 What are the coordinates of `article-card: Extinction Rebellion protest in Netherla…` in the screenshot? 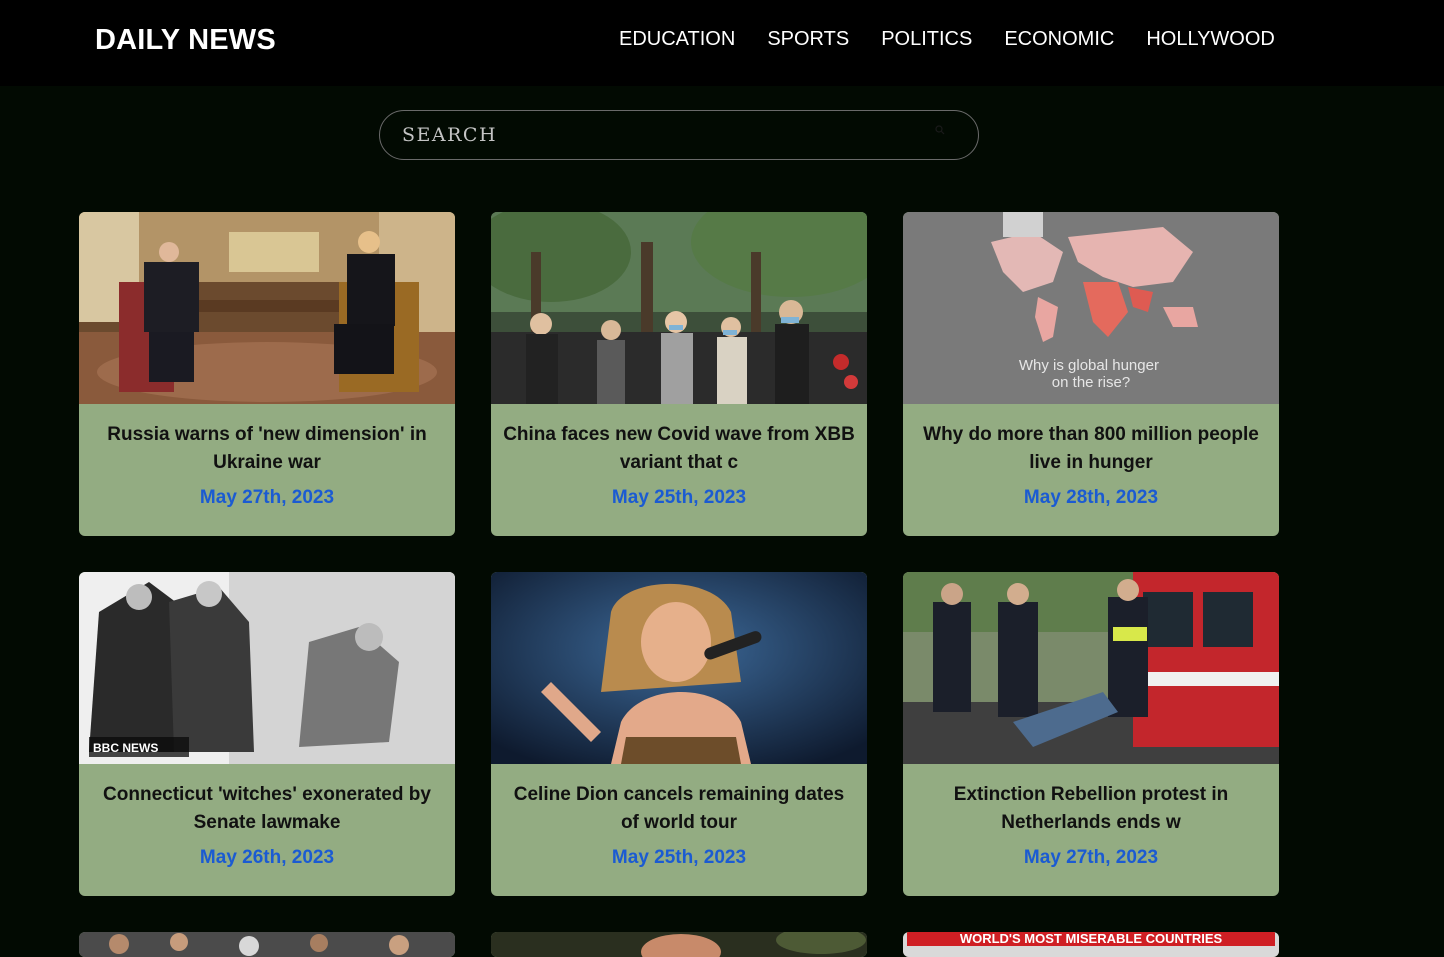 It's located at (1091, 734).